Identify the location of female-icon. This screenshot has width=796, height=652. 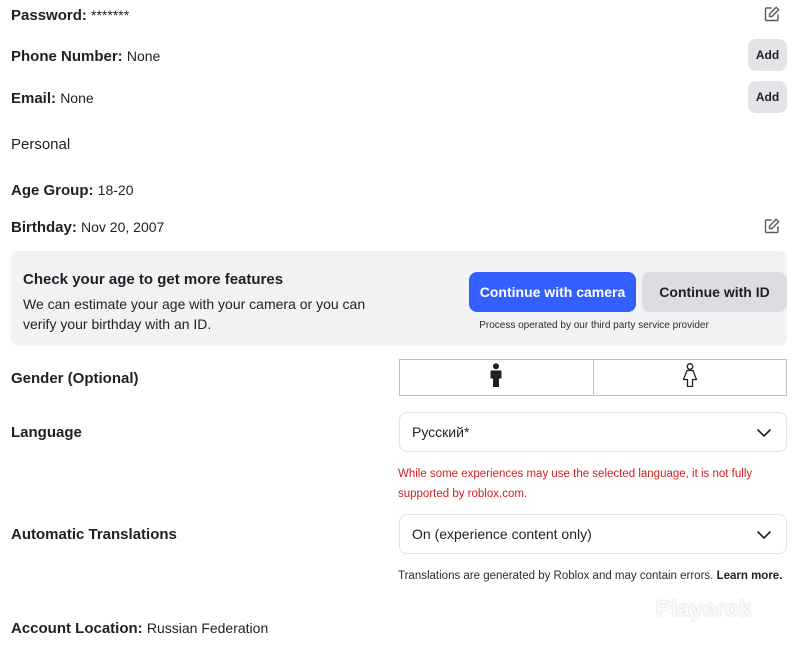
(690, 377).